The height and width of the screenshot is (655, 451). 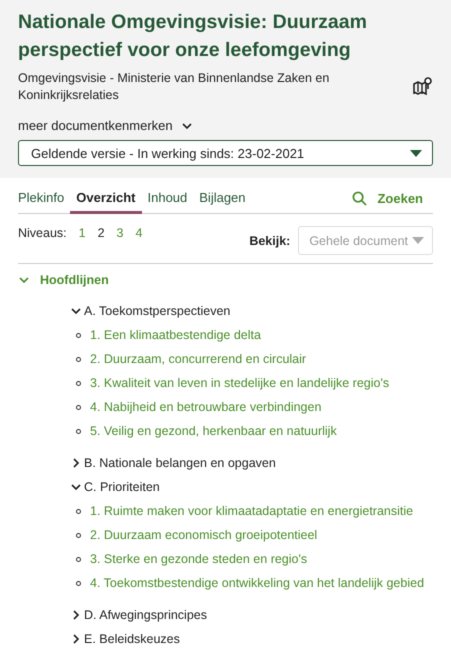 What do you see at coordinates (174, 87) in the screenshot?
I see `document-subtitle: Omgevingsvisie - Ministerie van Binnenlandse Zaken en Koninkrijksrelaties` at bounding box center [174, 87].